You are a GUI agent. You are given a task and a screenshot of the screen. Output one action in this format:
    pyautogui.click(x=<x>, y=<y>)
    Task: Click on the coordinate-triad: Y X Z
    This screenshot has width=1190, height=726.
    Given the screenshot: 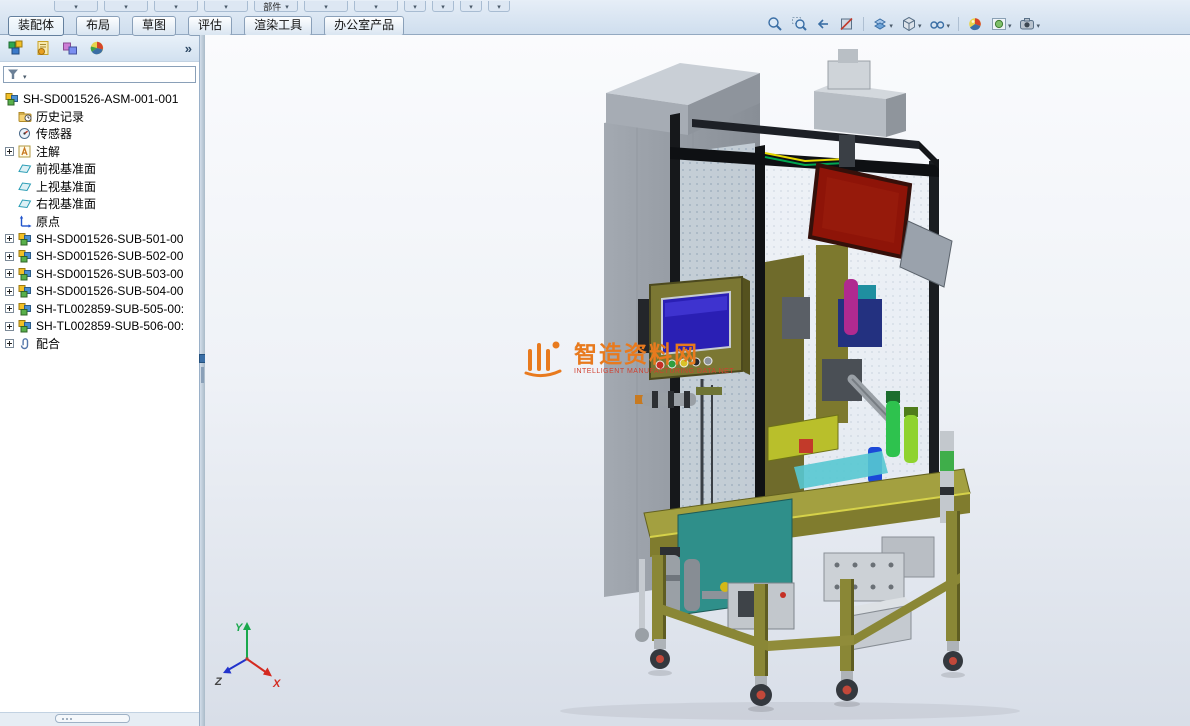 What is the action you would take?
    pyautogui.click(x=247, y=656)
    